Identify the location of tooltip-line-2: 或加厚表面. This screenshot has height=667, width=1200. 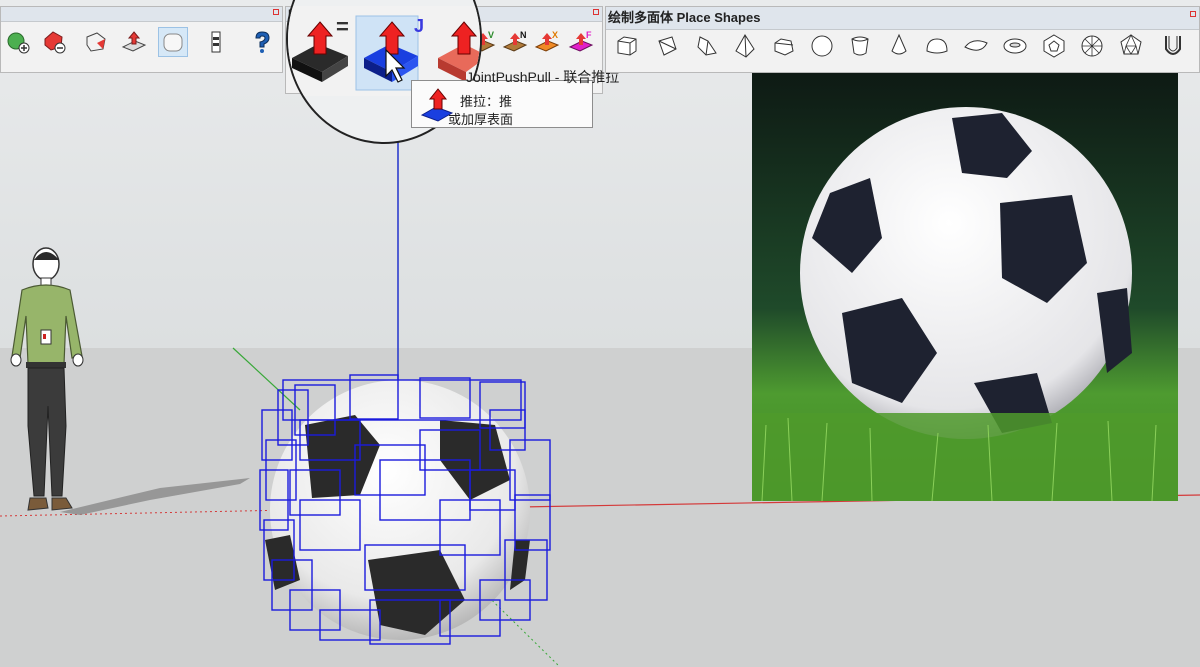
(481, 119).